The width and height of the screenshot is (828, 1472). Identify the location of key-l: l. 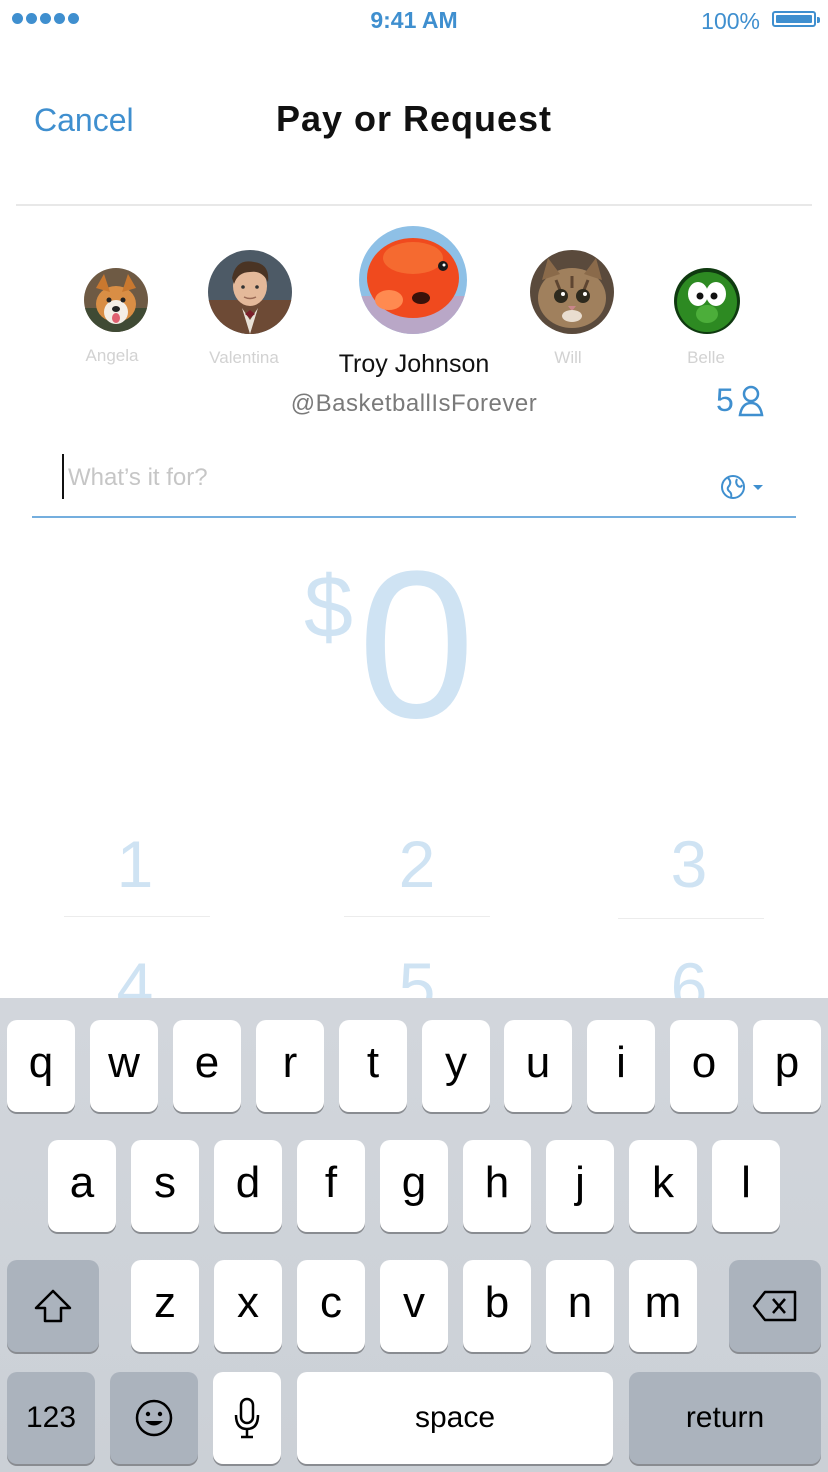
(746, 1186).